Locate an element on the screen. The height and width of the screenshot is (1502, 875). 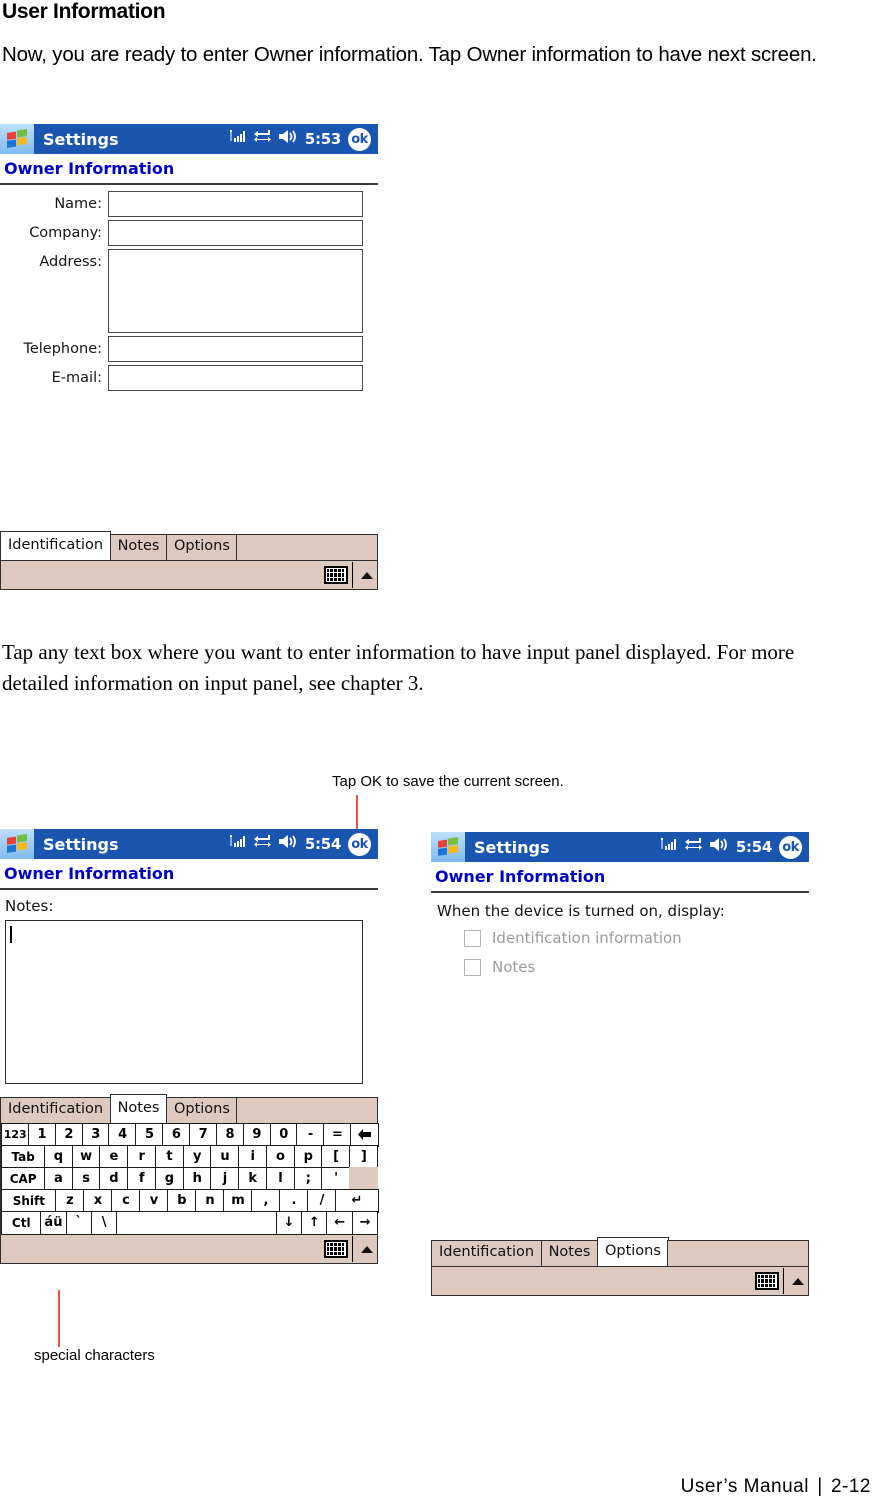
key-g: g is located at coordinates (169, 1179).